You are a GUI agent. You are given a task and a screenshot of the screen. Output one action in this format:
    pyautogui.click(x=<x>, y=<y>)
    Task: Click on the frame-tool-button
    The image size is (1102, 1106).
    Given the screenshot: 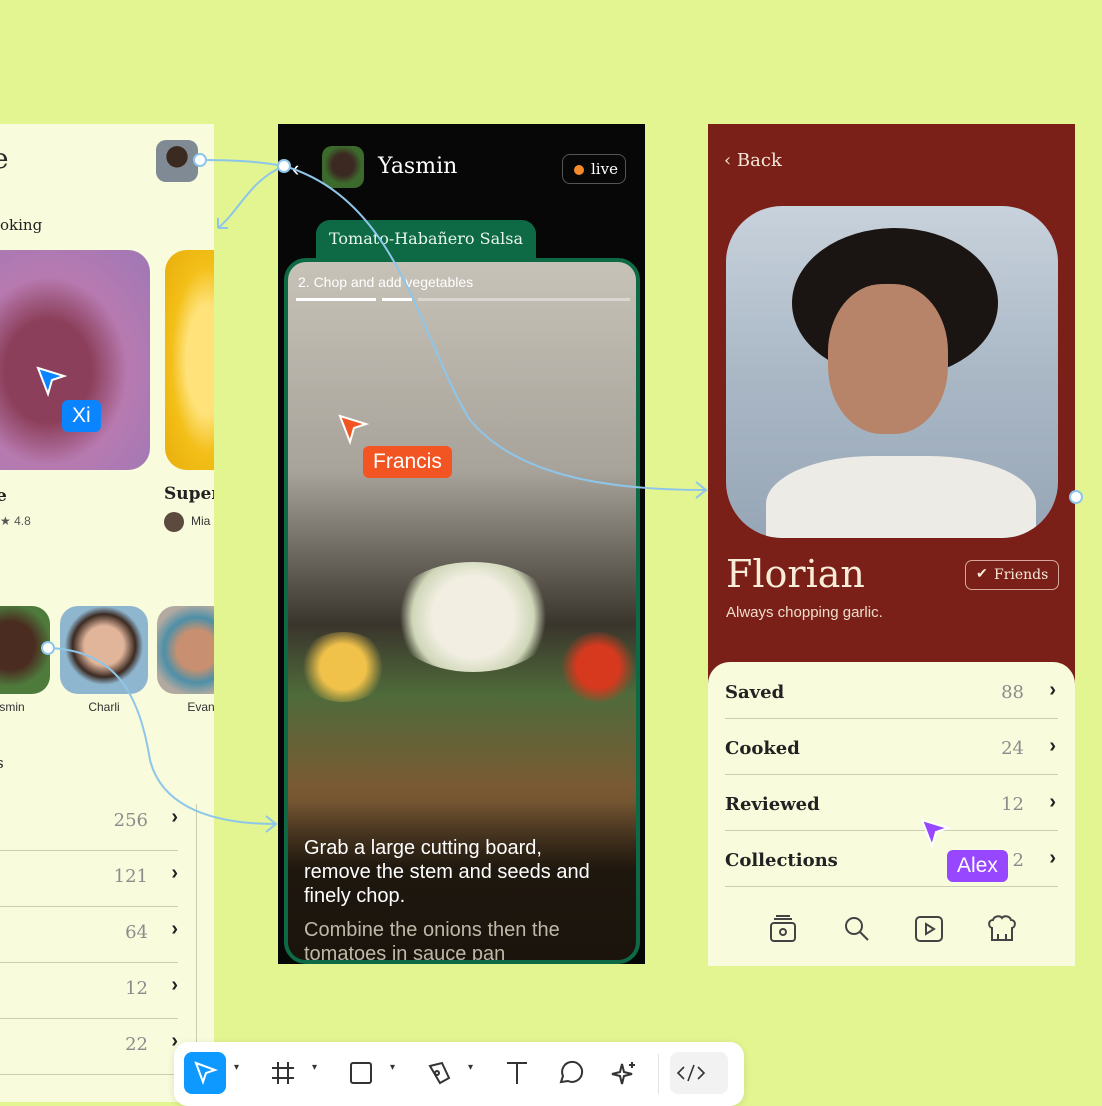 What is the action you would take?
    pyautogui.click(x=283, y=1073)
    